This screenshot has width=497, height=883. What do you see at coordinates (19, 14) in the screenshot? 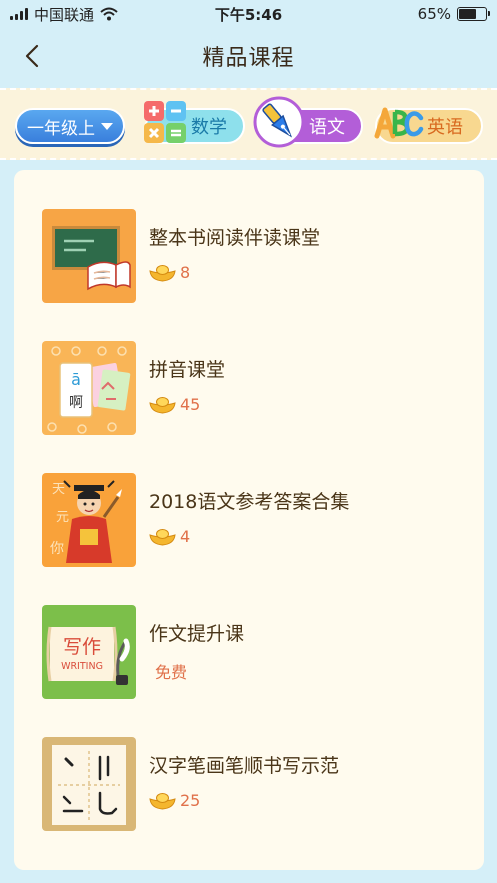
I see `signal-icon` at bounding box center [19, 14].